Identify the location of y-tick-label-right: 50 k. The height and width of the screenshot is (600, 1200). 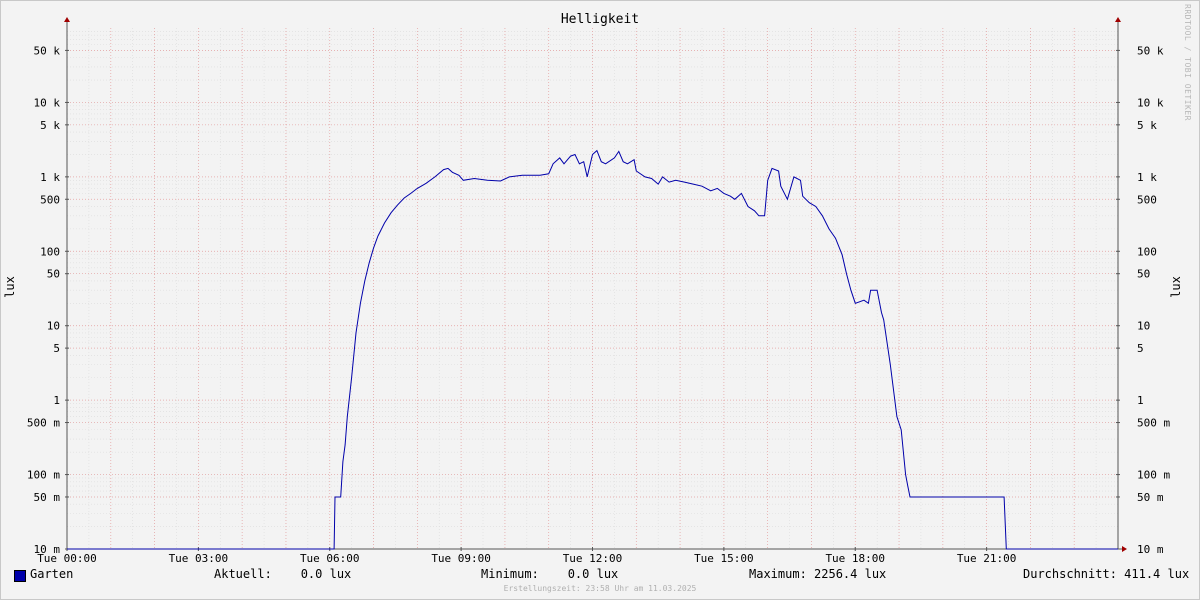
(1150, 50).